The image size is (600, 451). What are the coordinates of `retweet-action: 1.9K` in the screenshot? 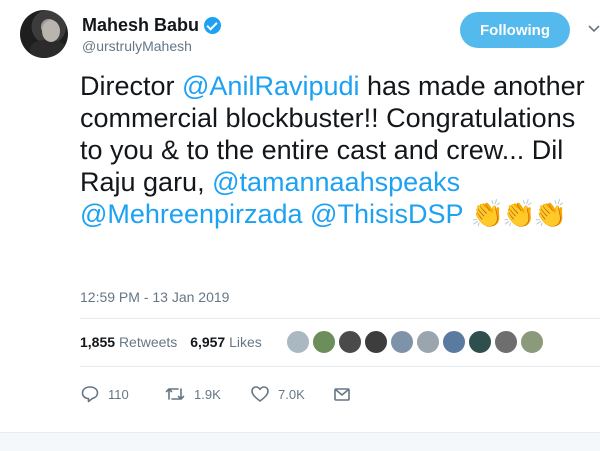 It's located at (192, 394).